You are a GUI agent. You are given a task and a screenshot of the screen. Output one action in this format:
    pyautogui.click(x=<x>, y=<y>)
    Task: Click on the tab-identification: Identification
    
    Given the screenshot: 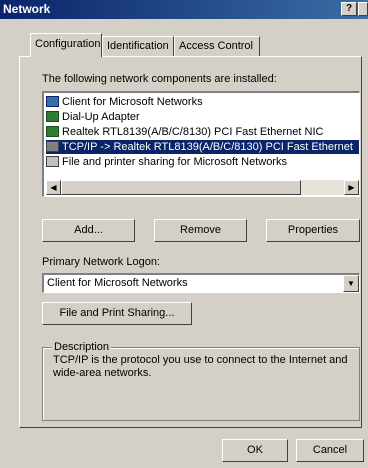 What is the action you would take?
    pyautogui.click(x=138, y=46)
    